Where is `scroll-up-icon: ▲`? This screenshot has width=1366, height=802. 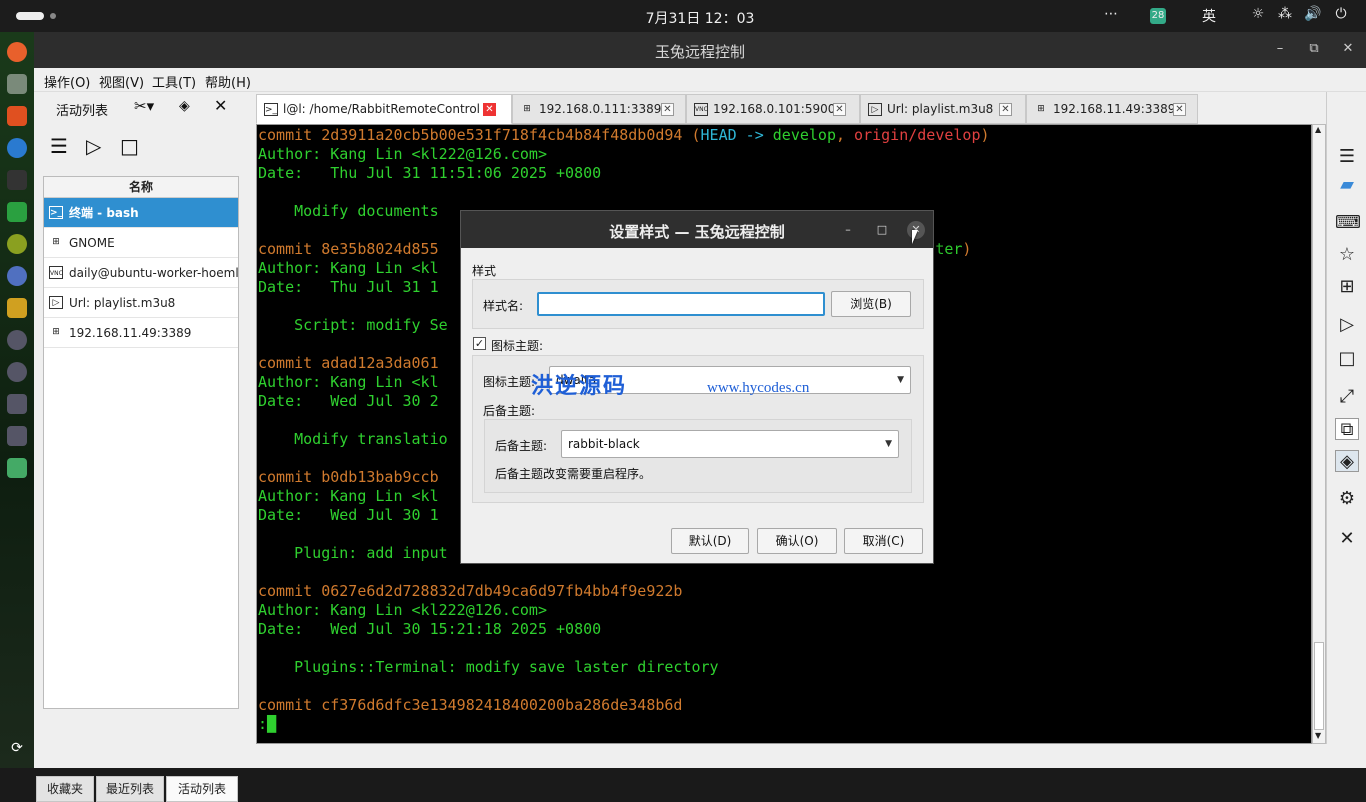 scroll-up-icon: ▲ is located at coordinates (1318, 129).